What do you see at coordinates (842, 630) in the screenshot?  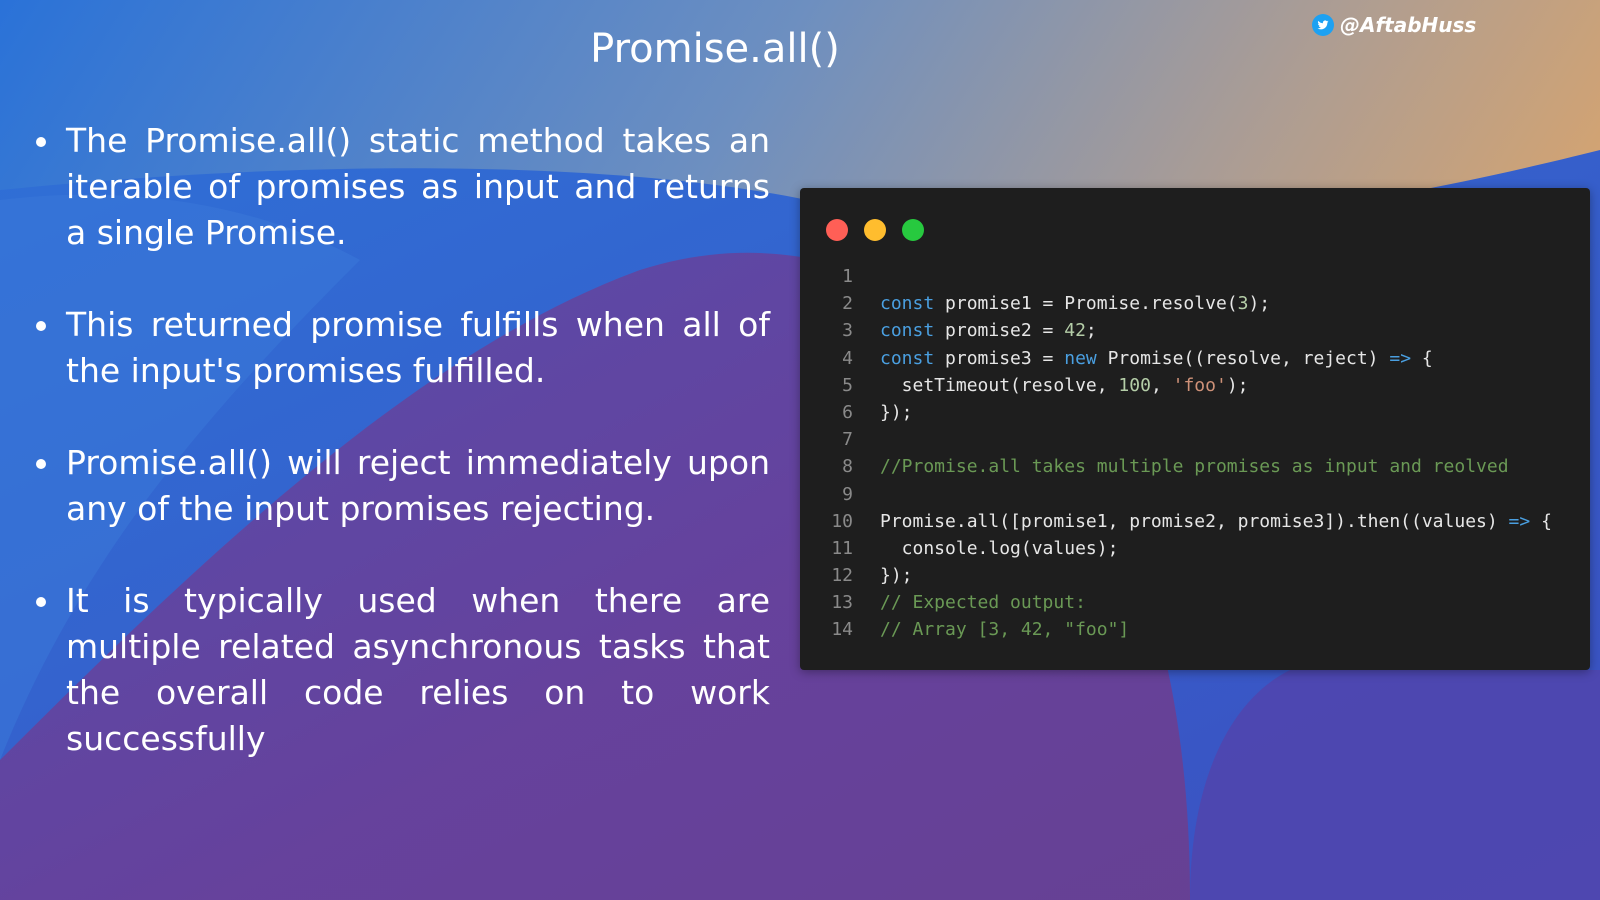 I see `line-number: 14` at bounding box center [842, 630].